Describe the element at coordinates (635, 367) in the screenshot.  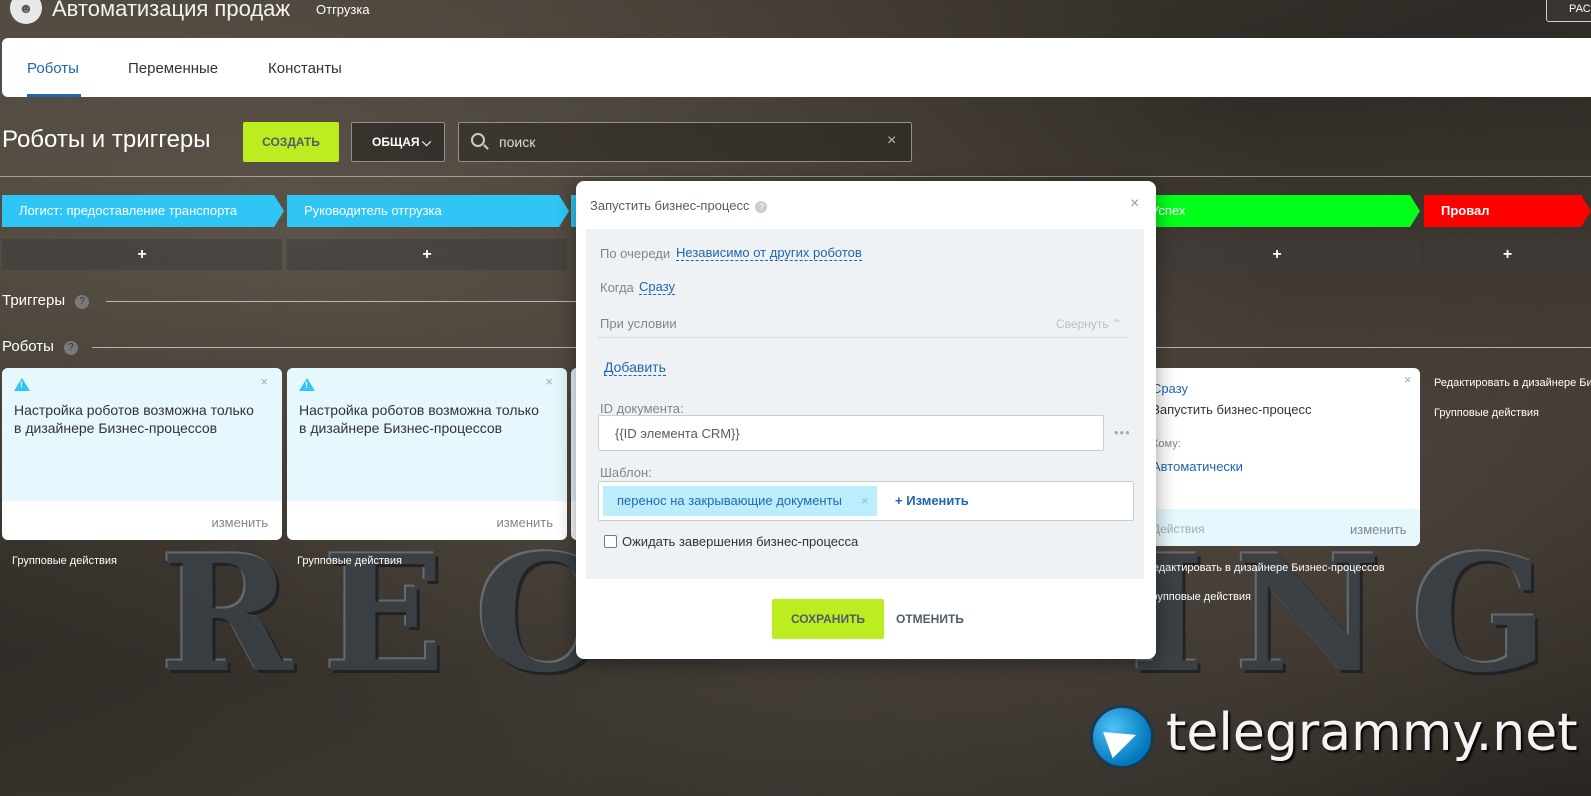
I see `add-condition-link: Добавить` at that location.